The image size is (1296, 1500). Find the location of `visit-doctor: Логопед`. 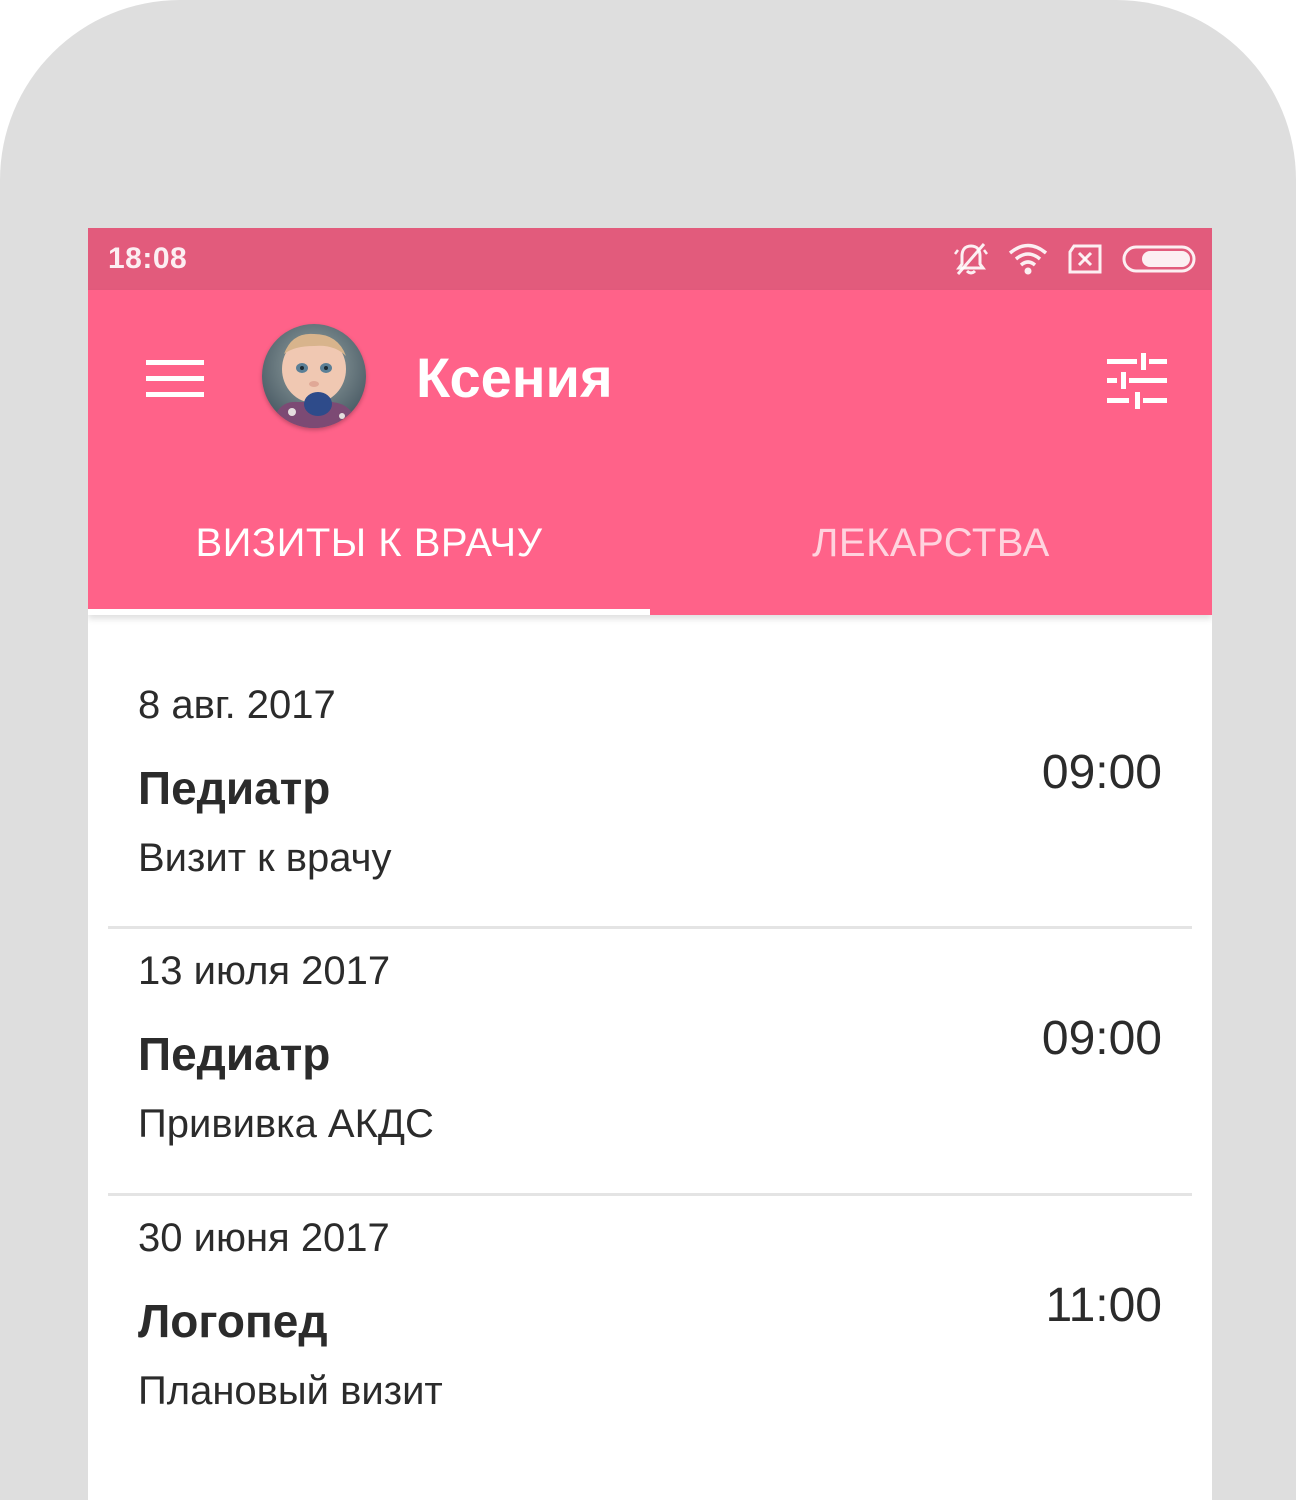

visit-doctor: Логопед is located at coordinates (233, 1321).